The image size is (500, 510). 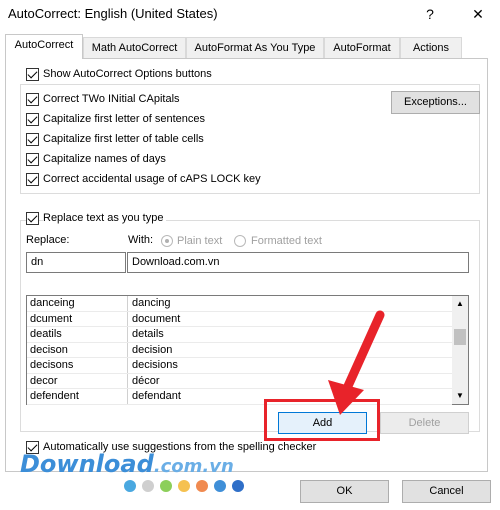 What do you see at coordinates (32, 74) in the screenshot?
I see `show-buttons-checkbox` at bounding box center [32, 74].